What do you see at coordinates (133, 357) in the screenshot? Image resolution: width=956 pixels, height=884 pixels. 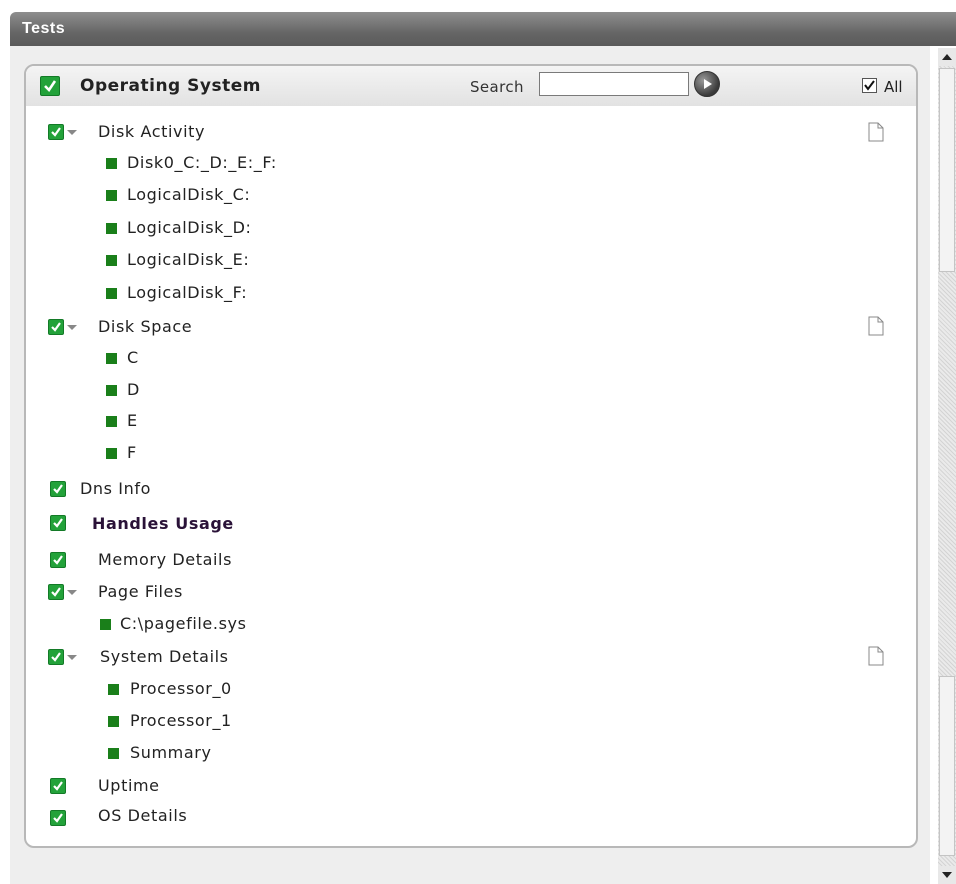 I see `test-item: C` at bounding box center [133, 357].